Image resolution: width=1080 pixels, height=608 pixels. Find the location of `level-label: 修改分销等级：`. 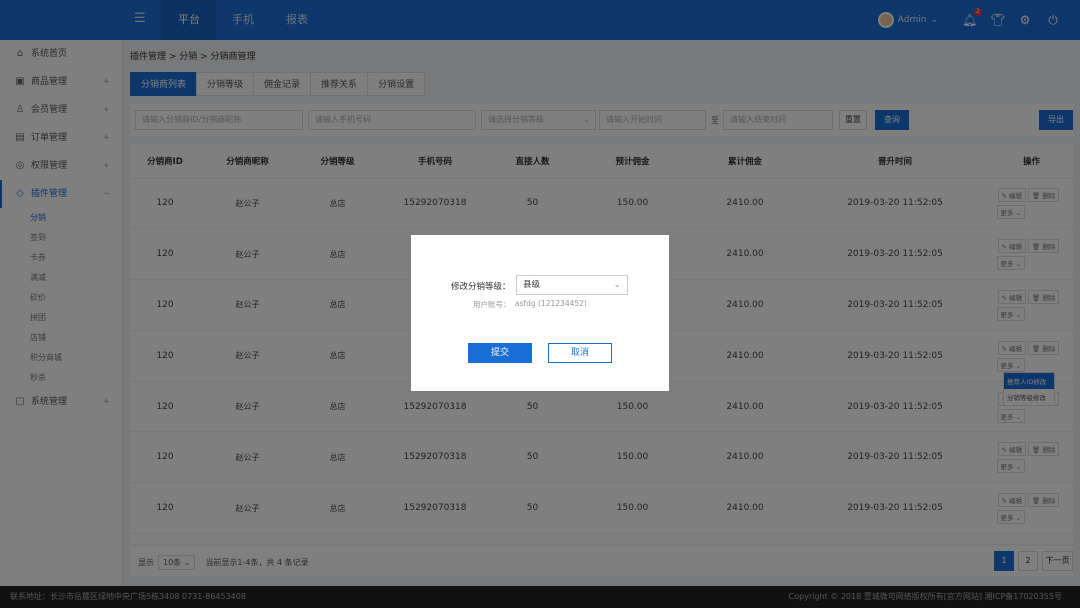

level-label: 修改分销等级： is located at coordinates (481, 287).